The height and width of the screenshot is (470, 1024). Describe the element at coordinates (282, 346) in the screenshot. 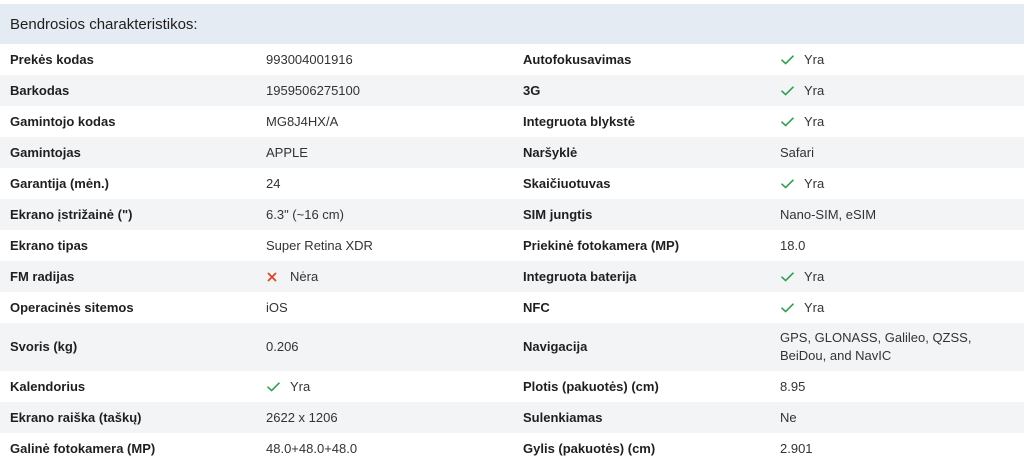

I see `spec-value-text: 0.206` at that location.